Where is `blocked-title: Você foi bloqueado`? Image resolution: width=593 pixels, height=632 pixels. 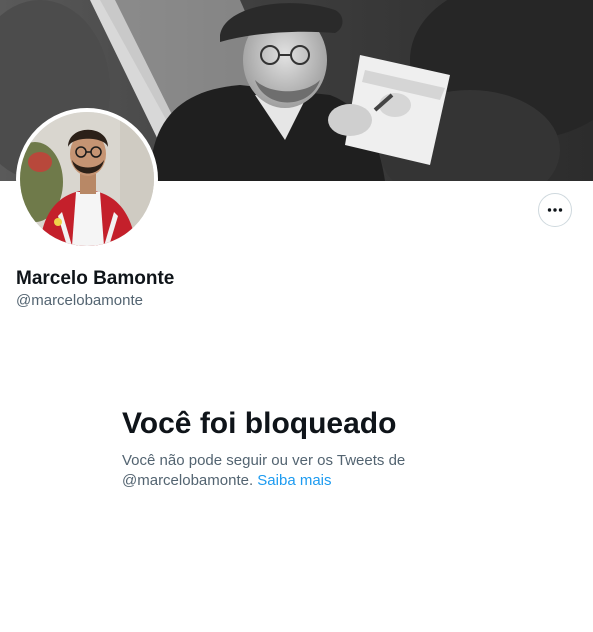
blocked-title: Você foi bloqueado is located at coordinates (259, 423).